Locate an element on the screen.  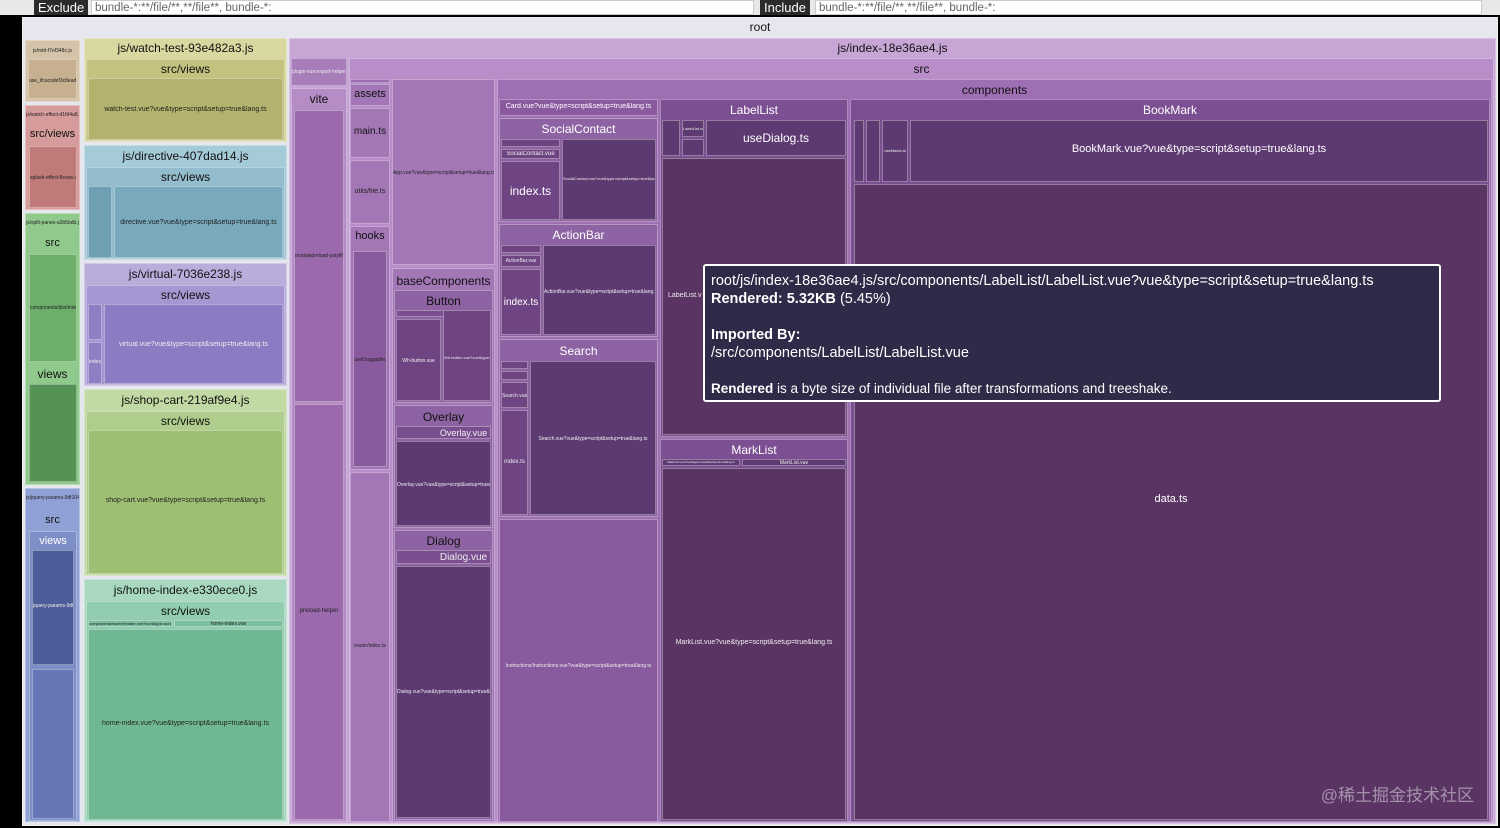
home-index-vue: home-index.vue is located at coordinates (228, 623).